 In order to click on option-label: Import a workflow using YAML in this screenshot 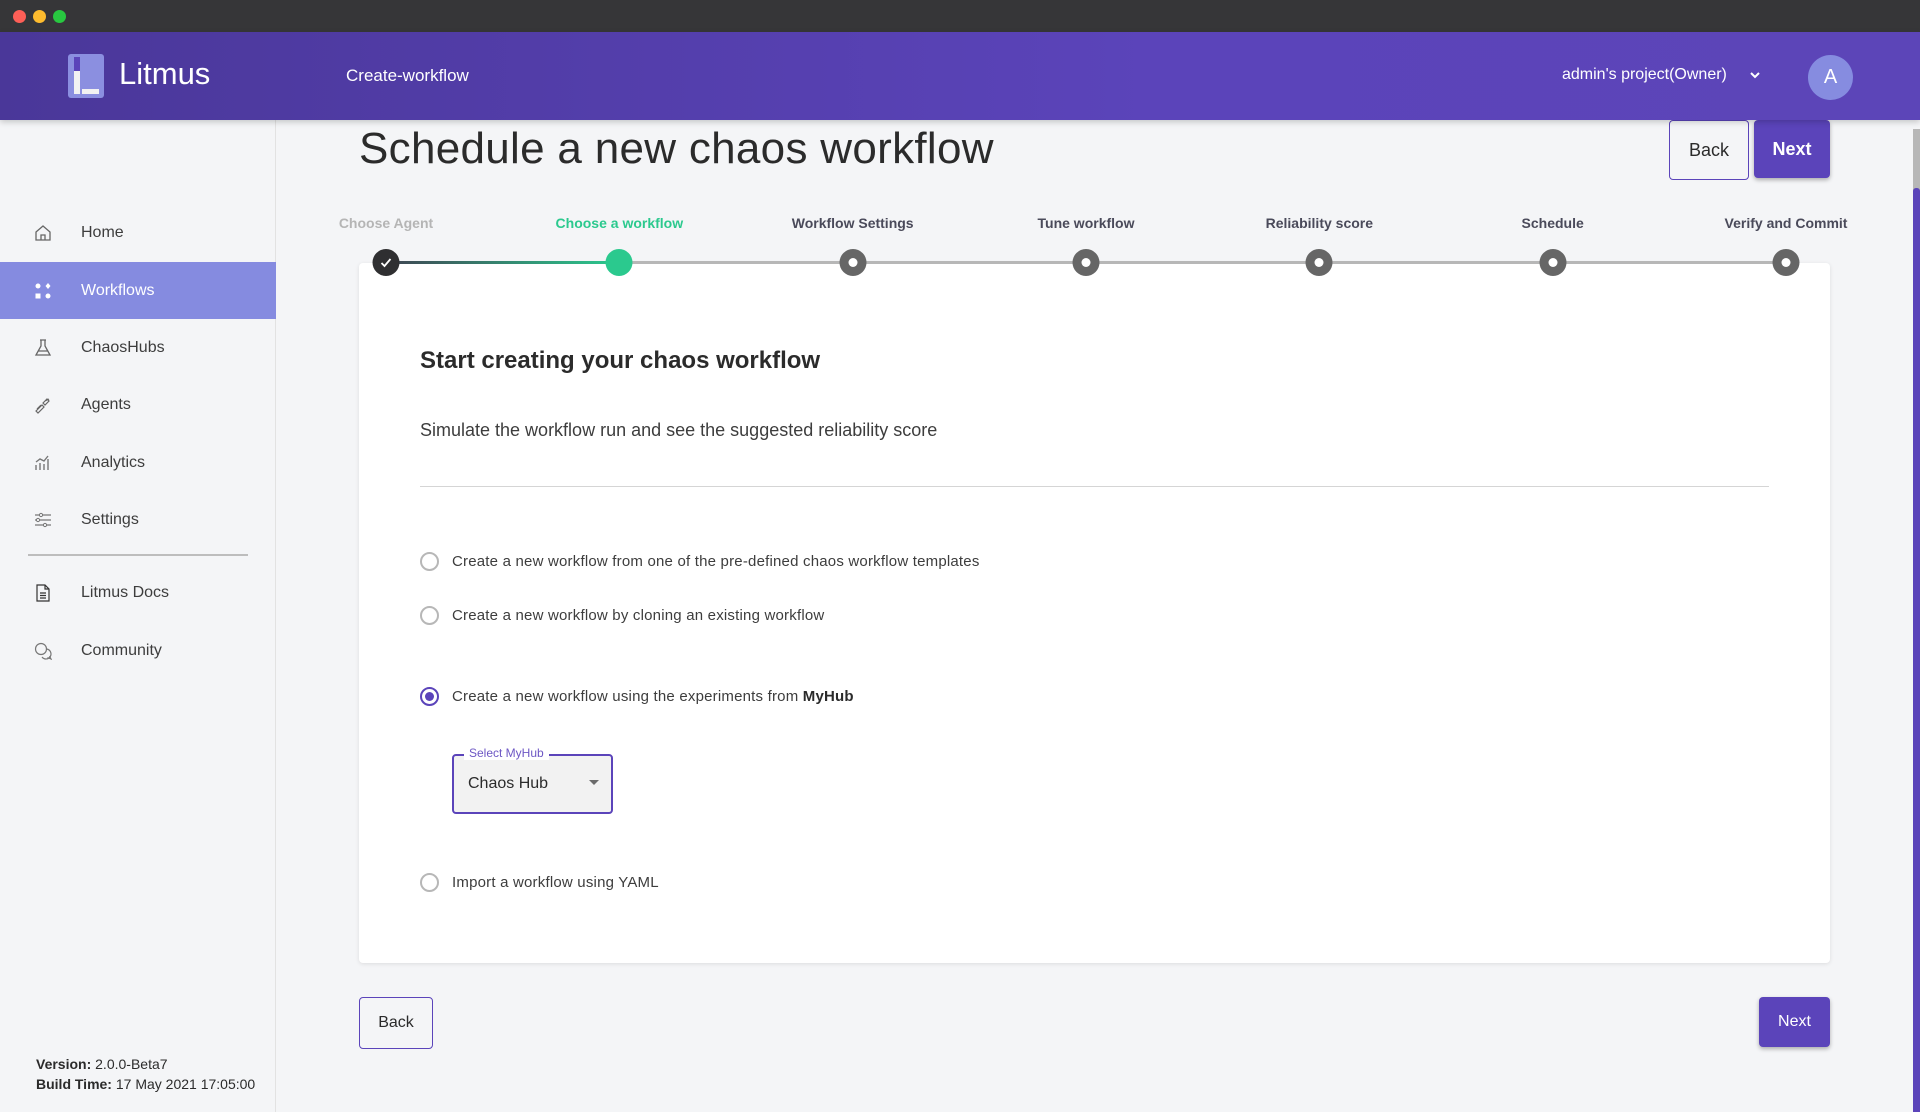, I will do `click(555, 882)`.